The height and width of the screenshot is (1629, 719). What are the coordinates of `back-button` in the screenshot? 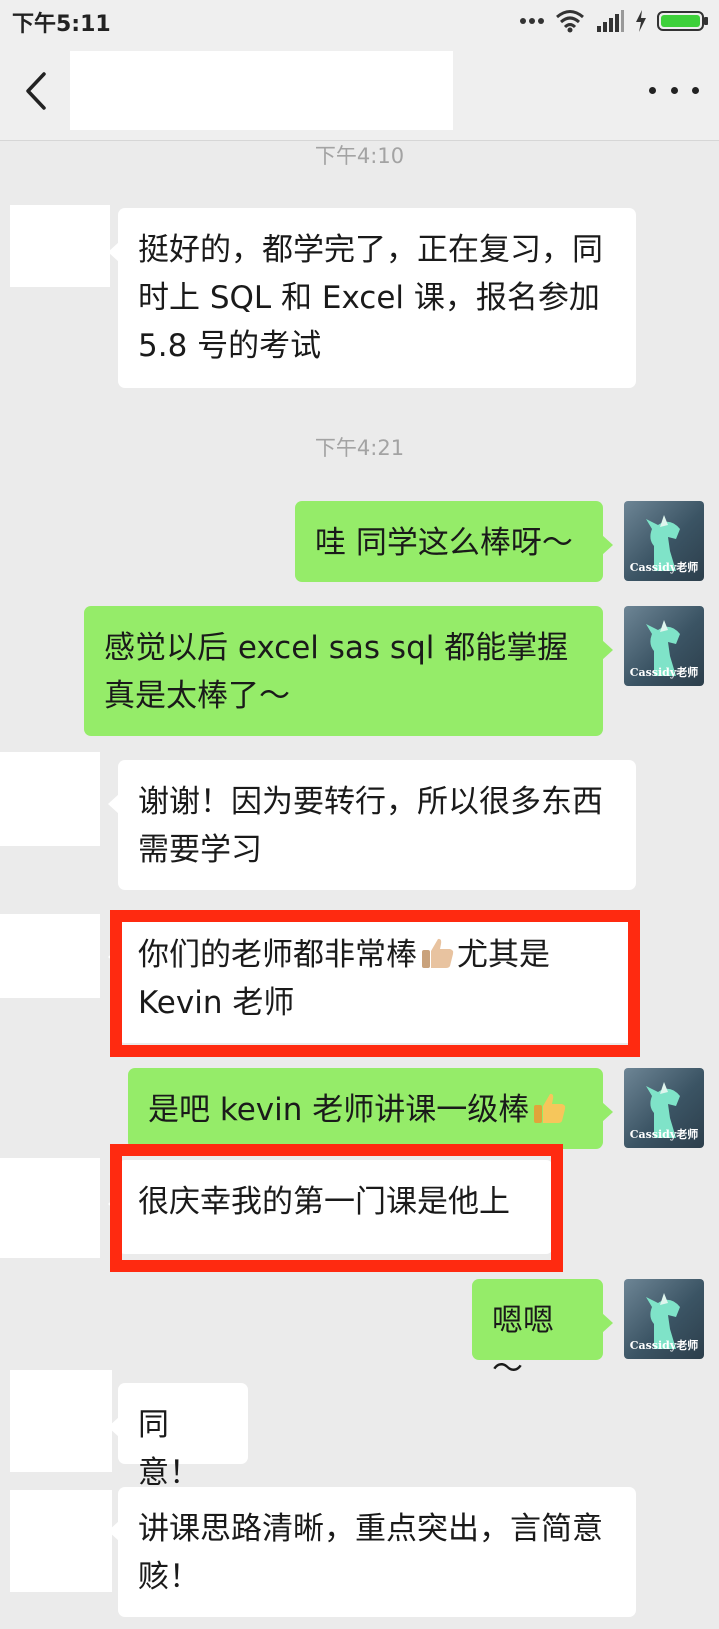 It's located at (40, 91).